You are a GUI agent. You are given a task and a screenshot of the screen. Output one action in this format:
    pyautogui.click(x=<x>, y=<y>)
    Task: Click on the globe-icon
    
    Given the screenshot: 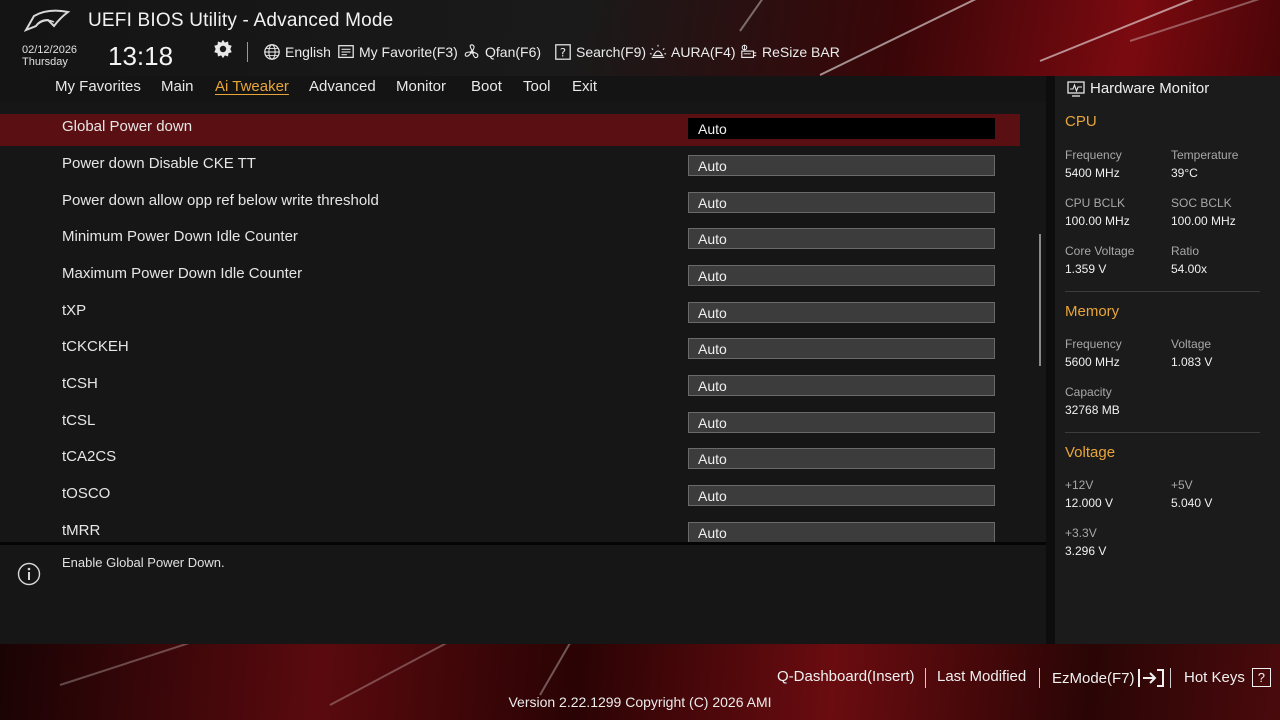 What is the action you would take?
    pyautogui.click(x=272, y=52)
    